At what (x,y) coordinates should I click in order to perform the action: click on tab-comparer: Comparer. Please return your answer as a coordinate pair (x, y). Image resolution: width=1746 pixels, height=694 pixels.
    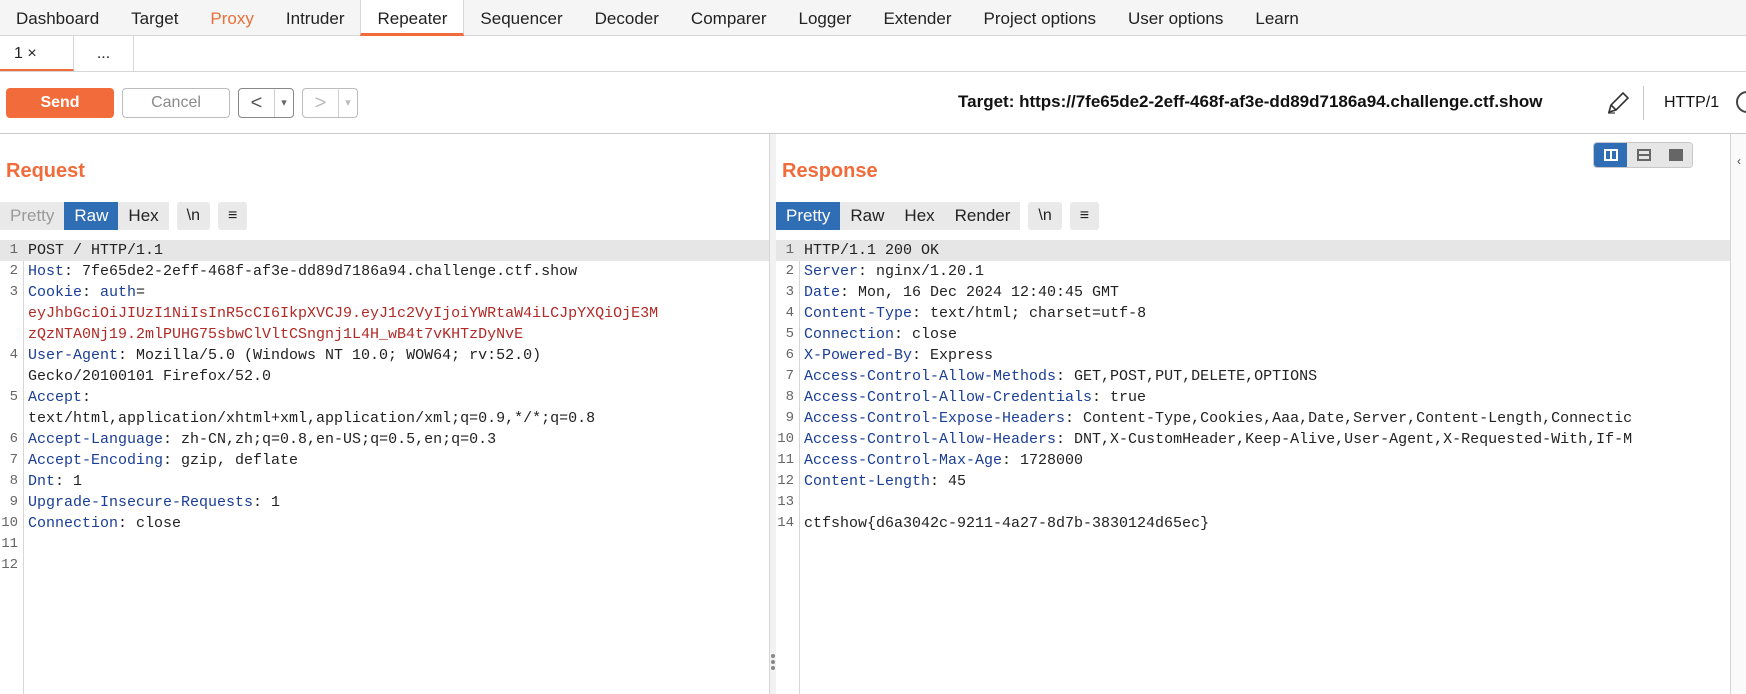
    Looking at the image, I should click on (729, 18).